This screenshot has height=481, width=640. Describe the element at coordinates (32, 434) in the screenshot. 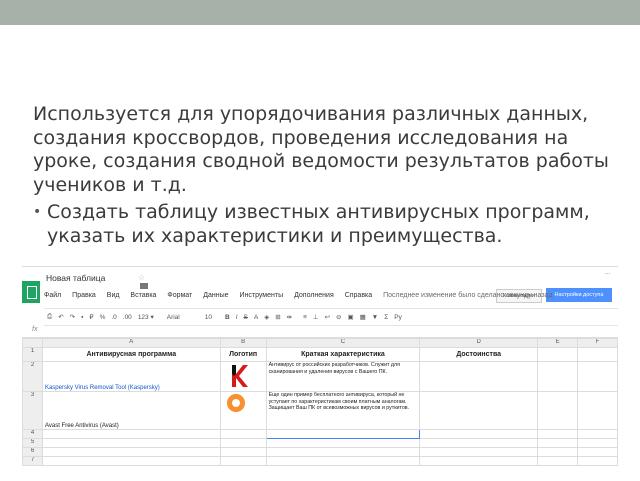

I see `row-header-4: 4` at that location.